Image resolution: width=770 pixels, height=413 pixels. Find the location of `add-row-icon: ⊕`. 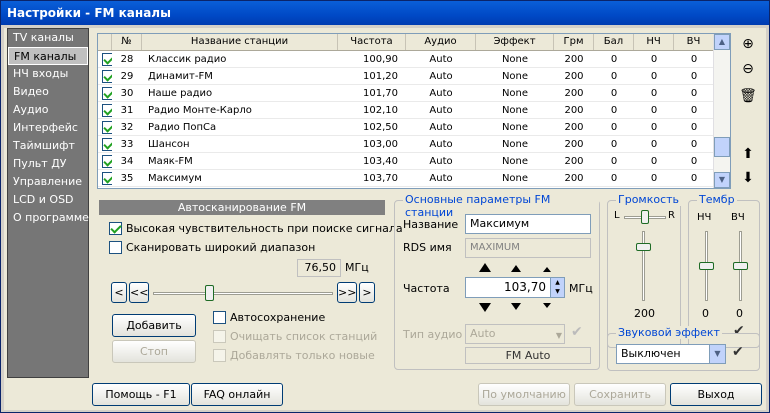

add-row-icon: ⊕ is located at coordinates (748, 44).